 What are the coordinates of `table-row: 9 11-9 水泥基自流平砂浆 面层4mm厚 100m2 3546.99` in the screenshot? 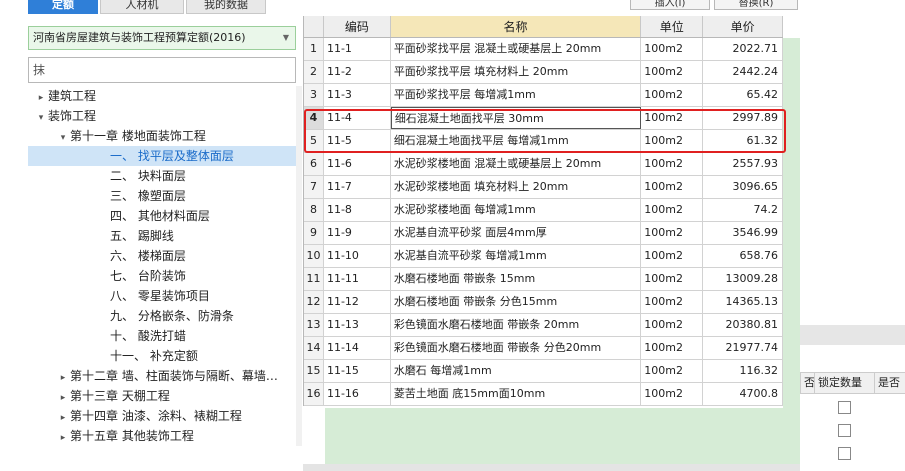 It's located at (543, 233).